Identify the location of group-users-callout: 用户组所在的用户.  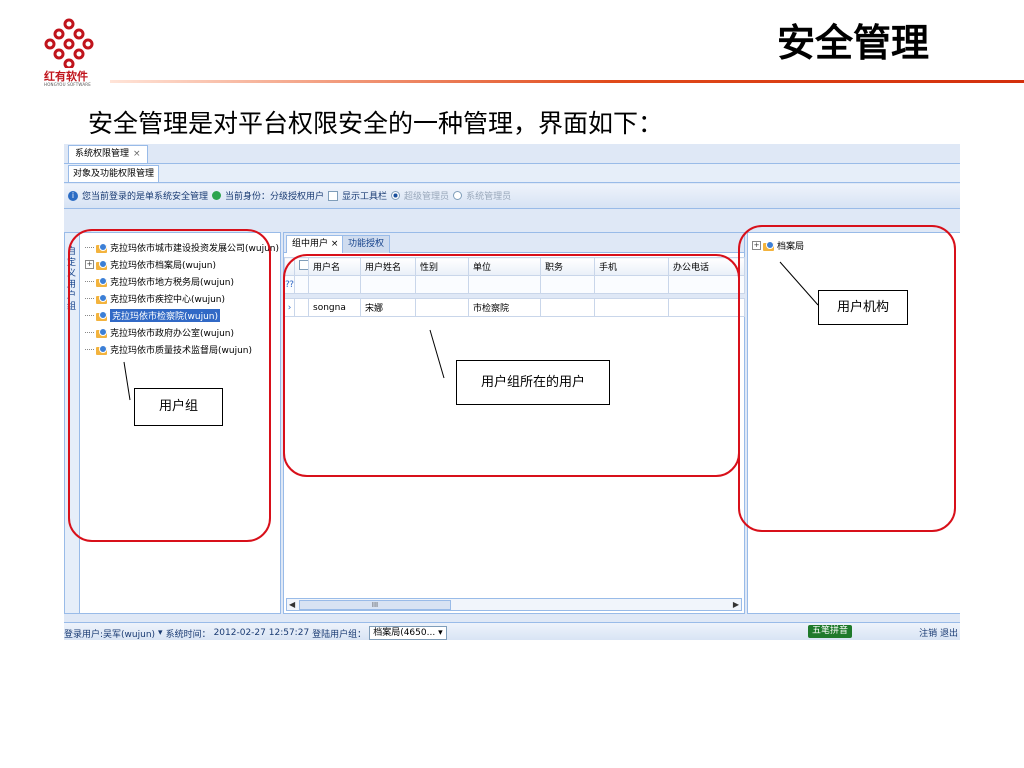
(533, 382).